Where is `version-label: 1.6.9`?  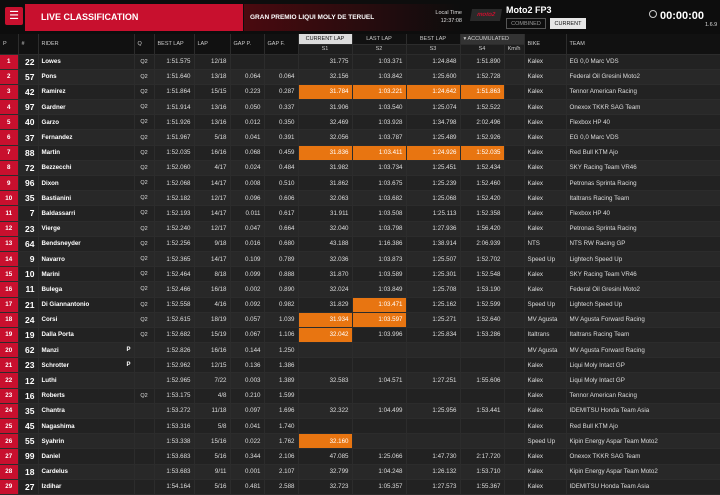
version-label: 1.6.9 is located at coordinates (711, 25).